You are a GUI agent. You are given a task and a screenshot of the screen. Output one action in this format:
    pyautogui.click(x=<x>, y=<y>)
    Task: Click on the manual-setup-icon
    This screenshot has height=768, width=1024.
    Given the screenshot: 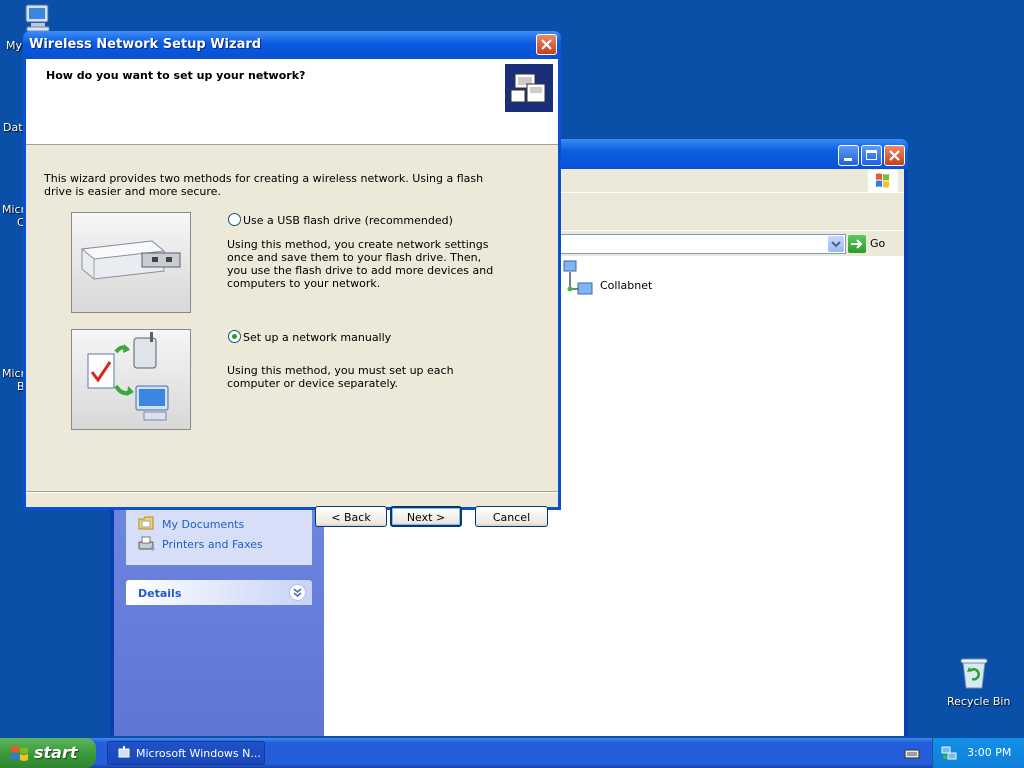 What is the action you would take?
    pyautogui.click(x=128, y=376)
    